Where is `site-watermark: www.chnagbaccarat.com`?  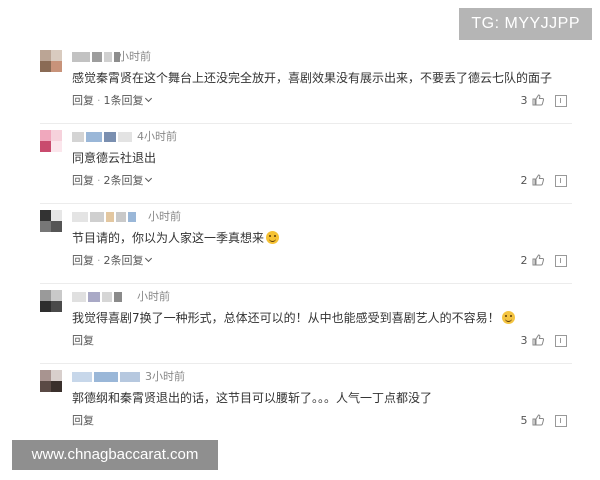
site-watermark: www.chnagbaccarat.com is located at coordinates (115, 455).